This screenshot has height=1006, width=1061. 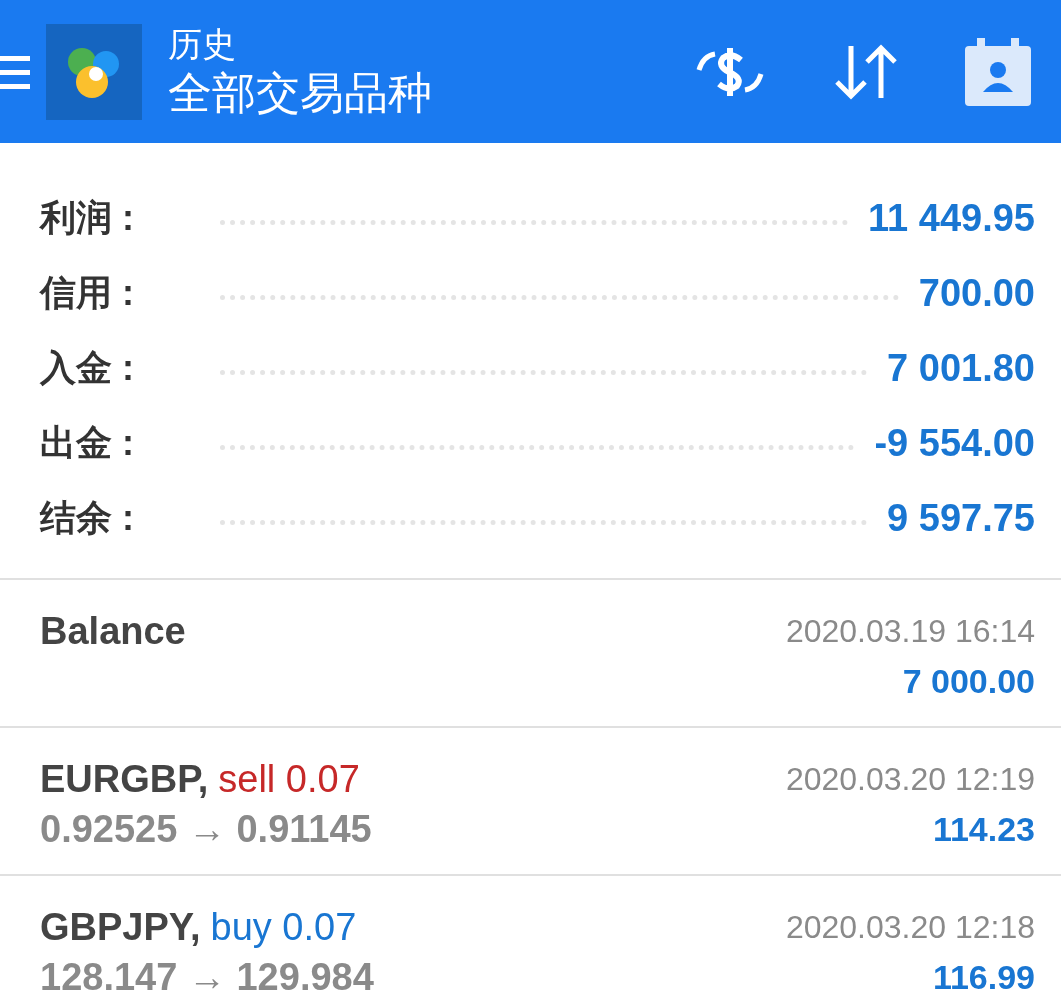 I want to click on summary-value: 700.00, so click(x=976, y=293).